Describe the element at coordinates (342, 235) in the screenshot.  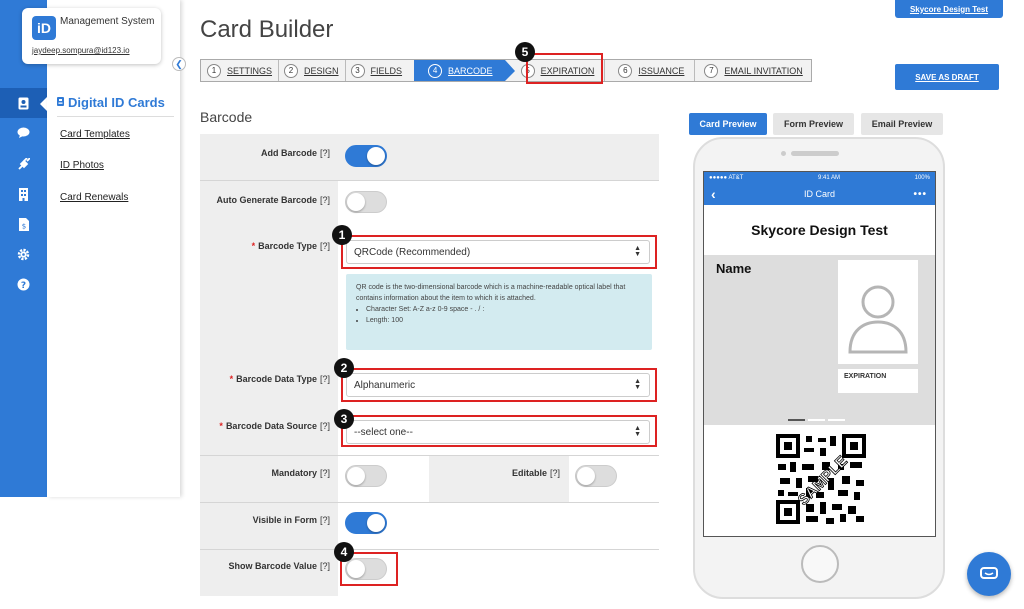
I see `annotation-badge: 1` at that location.